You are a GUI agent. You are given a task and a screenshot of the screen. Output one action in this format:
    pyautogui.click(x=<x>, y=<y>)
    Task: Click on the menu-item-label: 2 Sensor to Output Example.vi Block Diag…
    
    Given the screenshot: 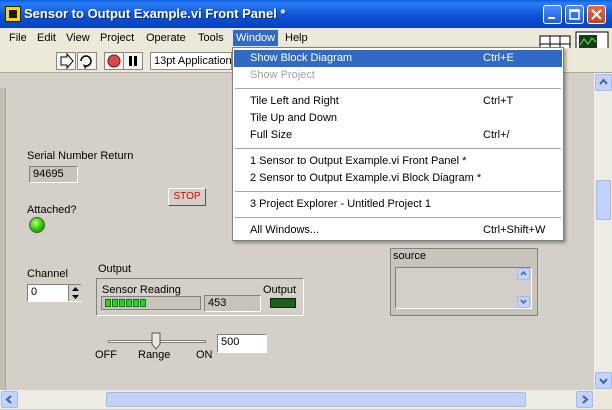 What is the action you would take?
    pyautogui.click(x=366, y=178)
    